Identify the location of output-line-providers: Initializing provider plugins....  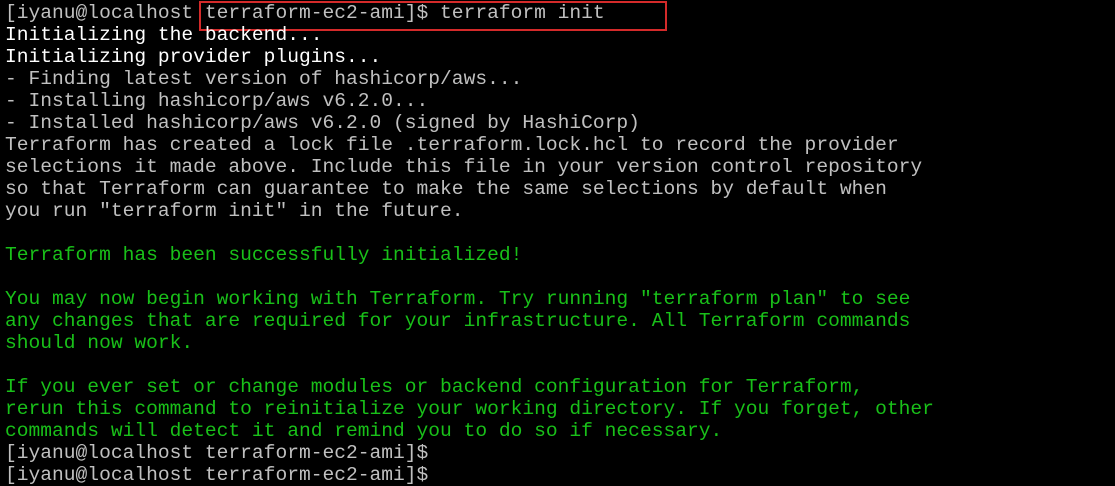
(193, 57).